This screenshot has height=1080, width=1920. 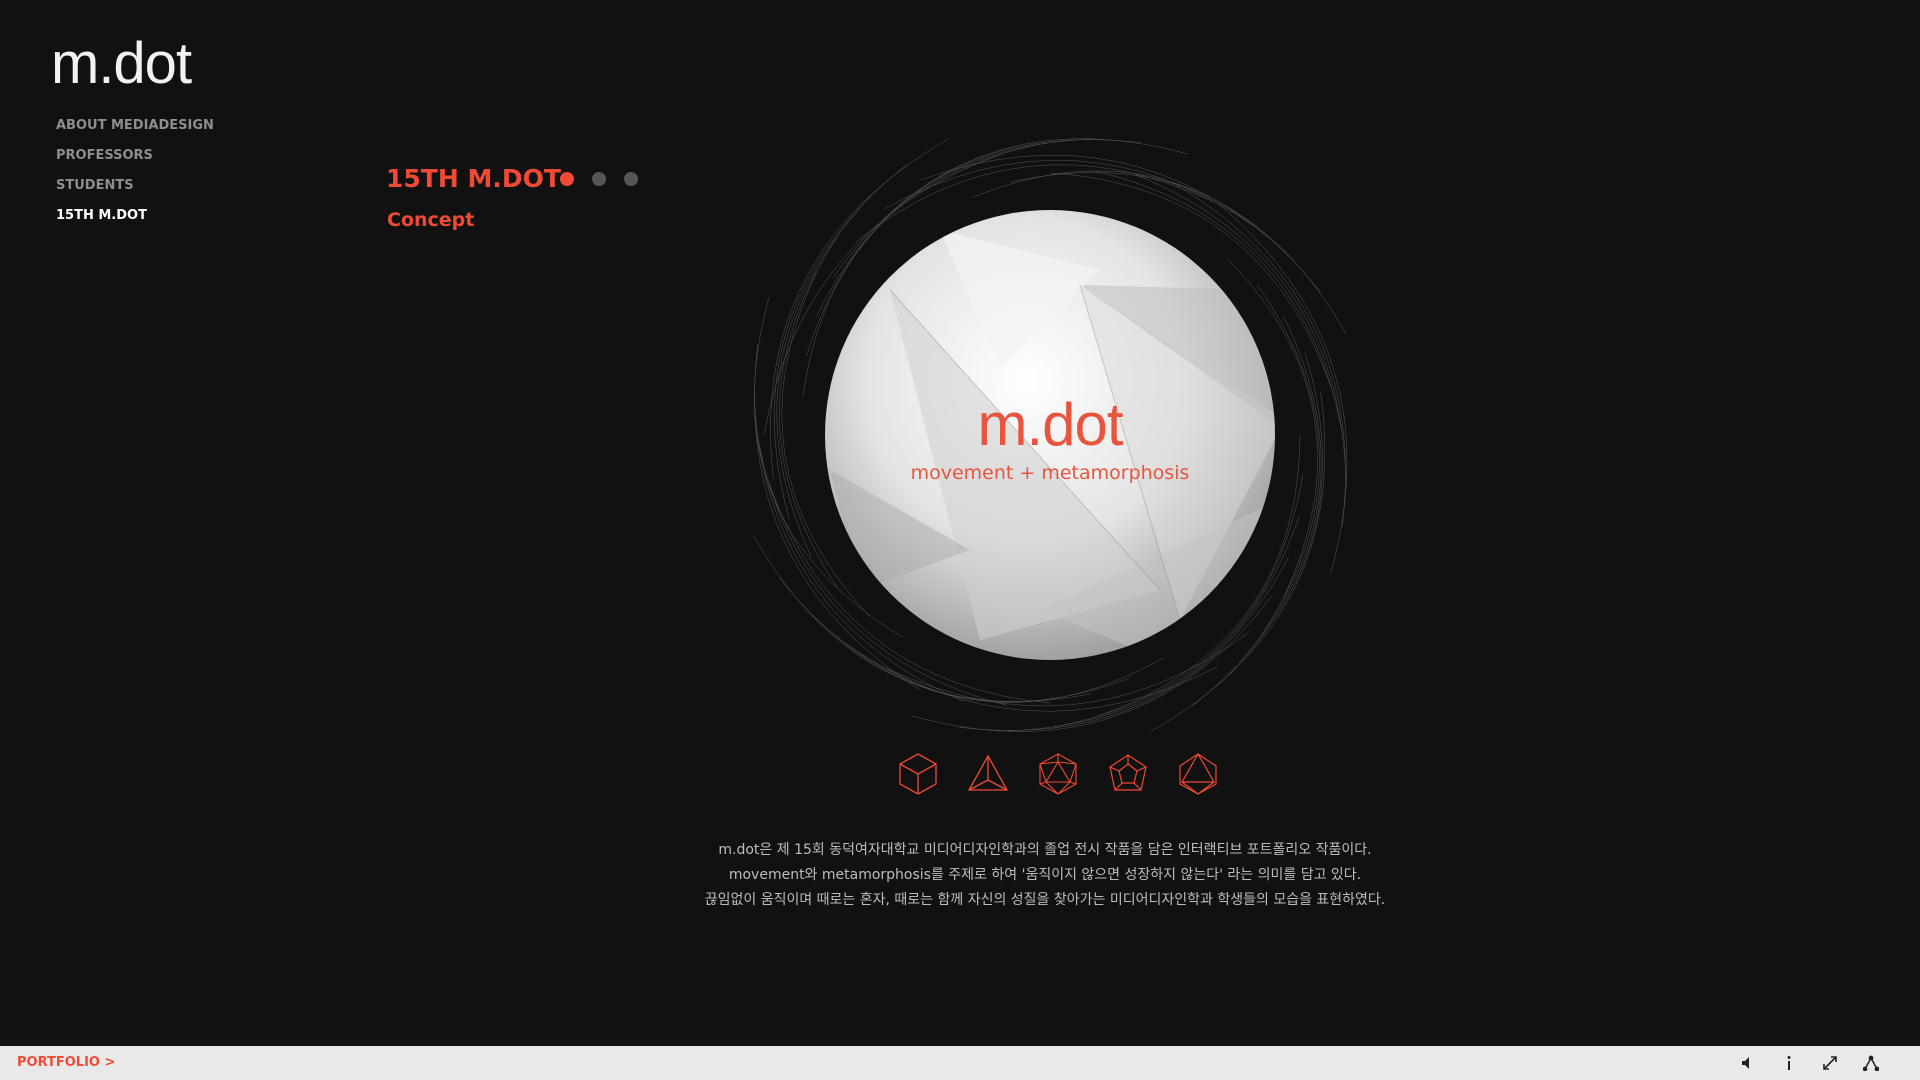 What do you see at coordinates (1747, 1062) in the screenshot?
I see `sound-icon` at bounding box center [1747, 1062].